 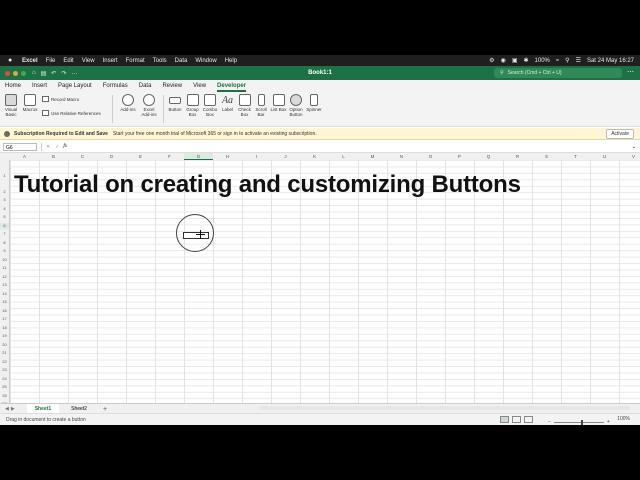 I want to click on activate-button: Activate, so click(x=620, y=134).